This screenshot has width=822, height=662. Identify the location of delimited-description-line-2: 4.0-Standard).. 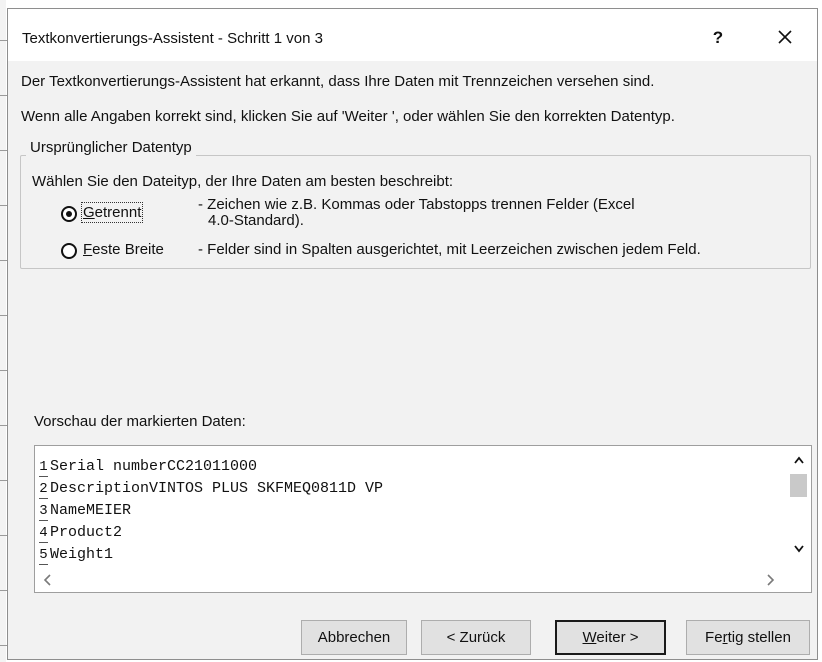
(256, 220).